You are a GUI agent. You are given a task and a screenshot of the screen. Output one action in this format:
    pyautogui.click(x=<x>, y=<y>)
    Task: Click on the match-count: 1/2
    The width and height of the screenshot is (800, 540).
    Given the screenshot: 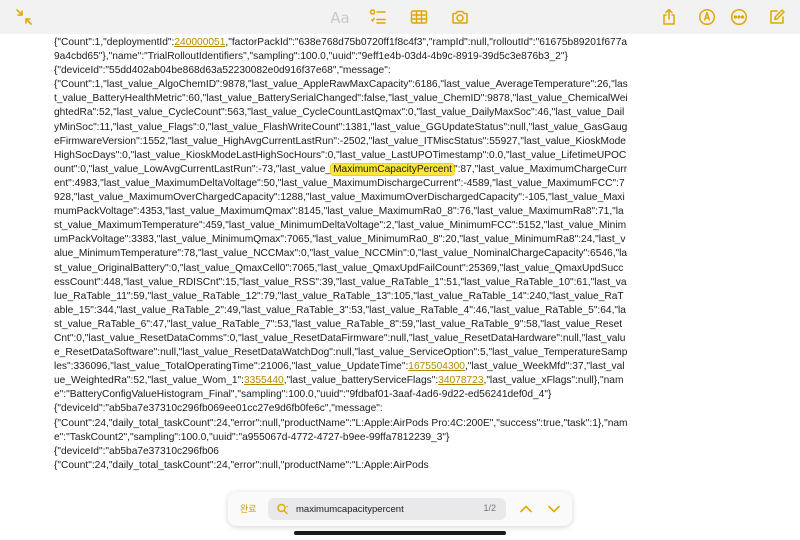 What is the action you would take?
    pyautogui.click(x=489, y=508)
    